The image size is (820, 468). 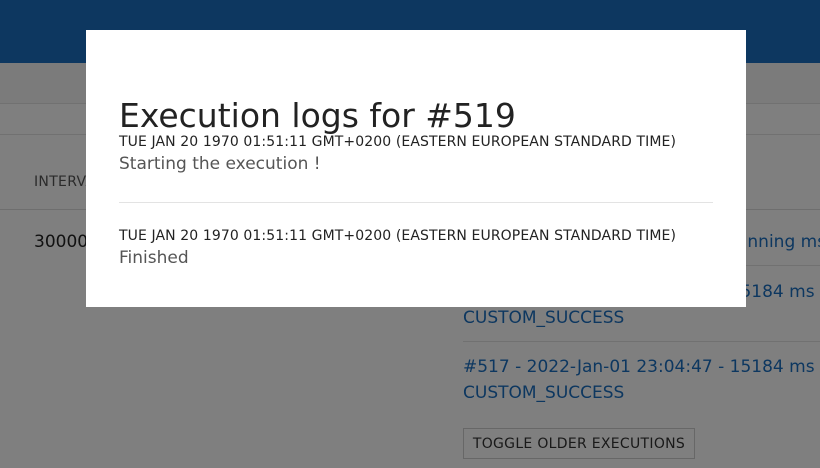 I want to click on modal-title: Execution logs for #519, so click(x=317, y=115).